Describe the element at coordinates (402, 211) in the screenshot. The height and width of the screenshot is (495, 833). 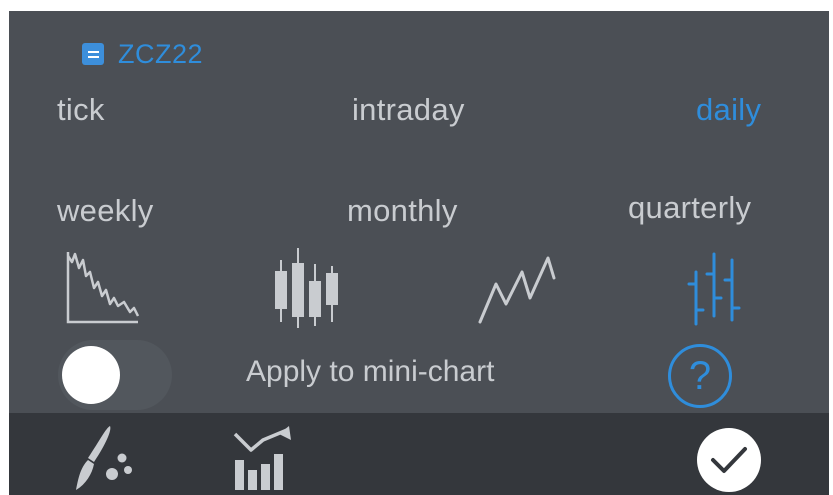
I see `period-monthly: monthly` at that location.